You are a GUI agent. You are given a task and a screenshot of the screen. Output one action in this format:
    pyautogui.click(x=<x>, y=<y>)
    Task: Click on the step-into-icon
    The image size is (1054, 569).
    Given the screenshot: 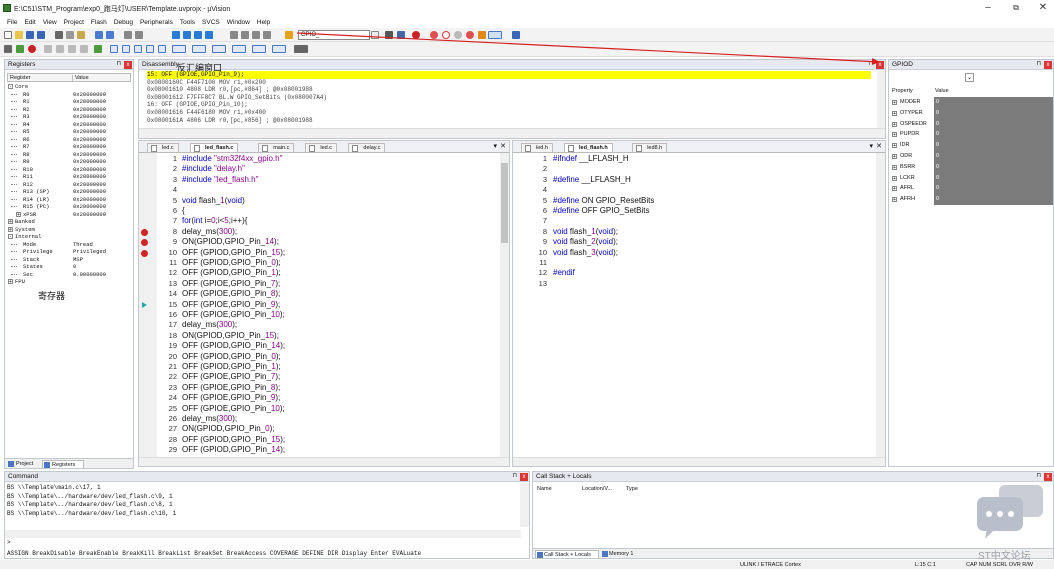 What is the action you would take?
    pyautogui.click(x=48, y=49)
    